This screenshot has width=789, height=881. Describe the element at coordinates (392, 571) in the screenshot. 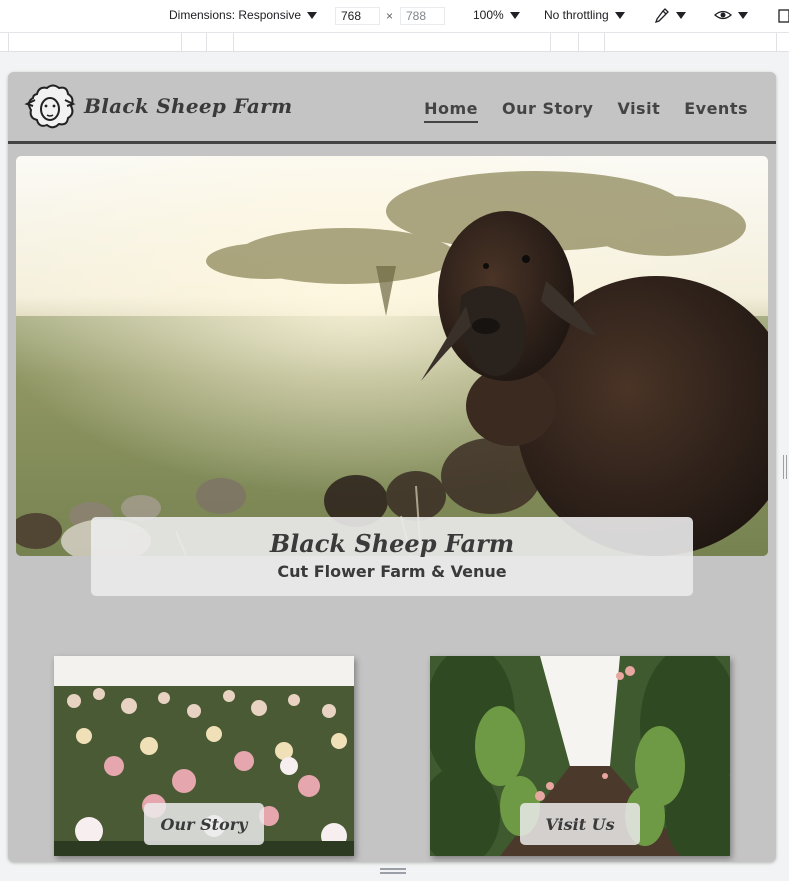

I see `hero-subtitle: Cut Flower Farm & Venue` at that location.